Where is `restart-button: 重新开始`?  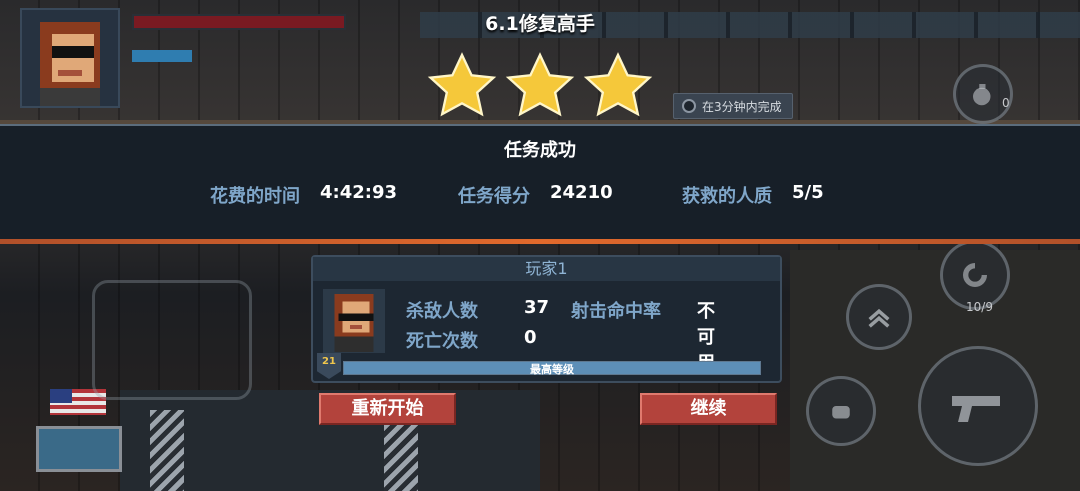 restart-button: 重新开始 is located at coordinates (387, 409).